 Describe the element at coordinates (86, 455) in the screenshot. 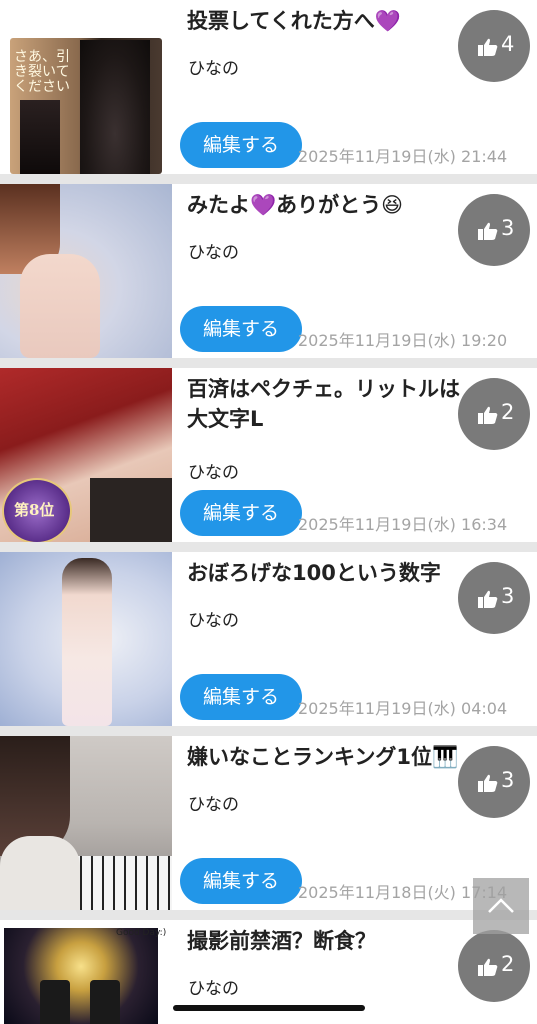

I see `post-thumbnail: 第8位` at that location.